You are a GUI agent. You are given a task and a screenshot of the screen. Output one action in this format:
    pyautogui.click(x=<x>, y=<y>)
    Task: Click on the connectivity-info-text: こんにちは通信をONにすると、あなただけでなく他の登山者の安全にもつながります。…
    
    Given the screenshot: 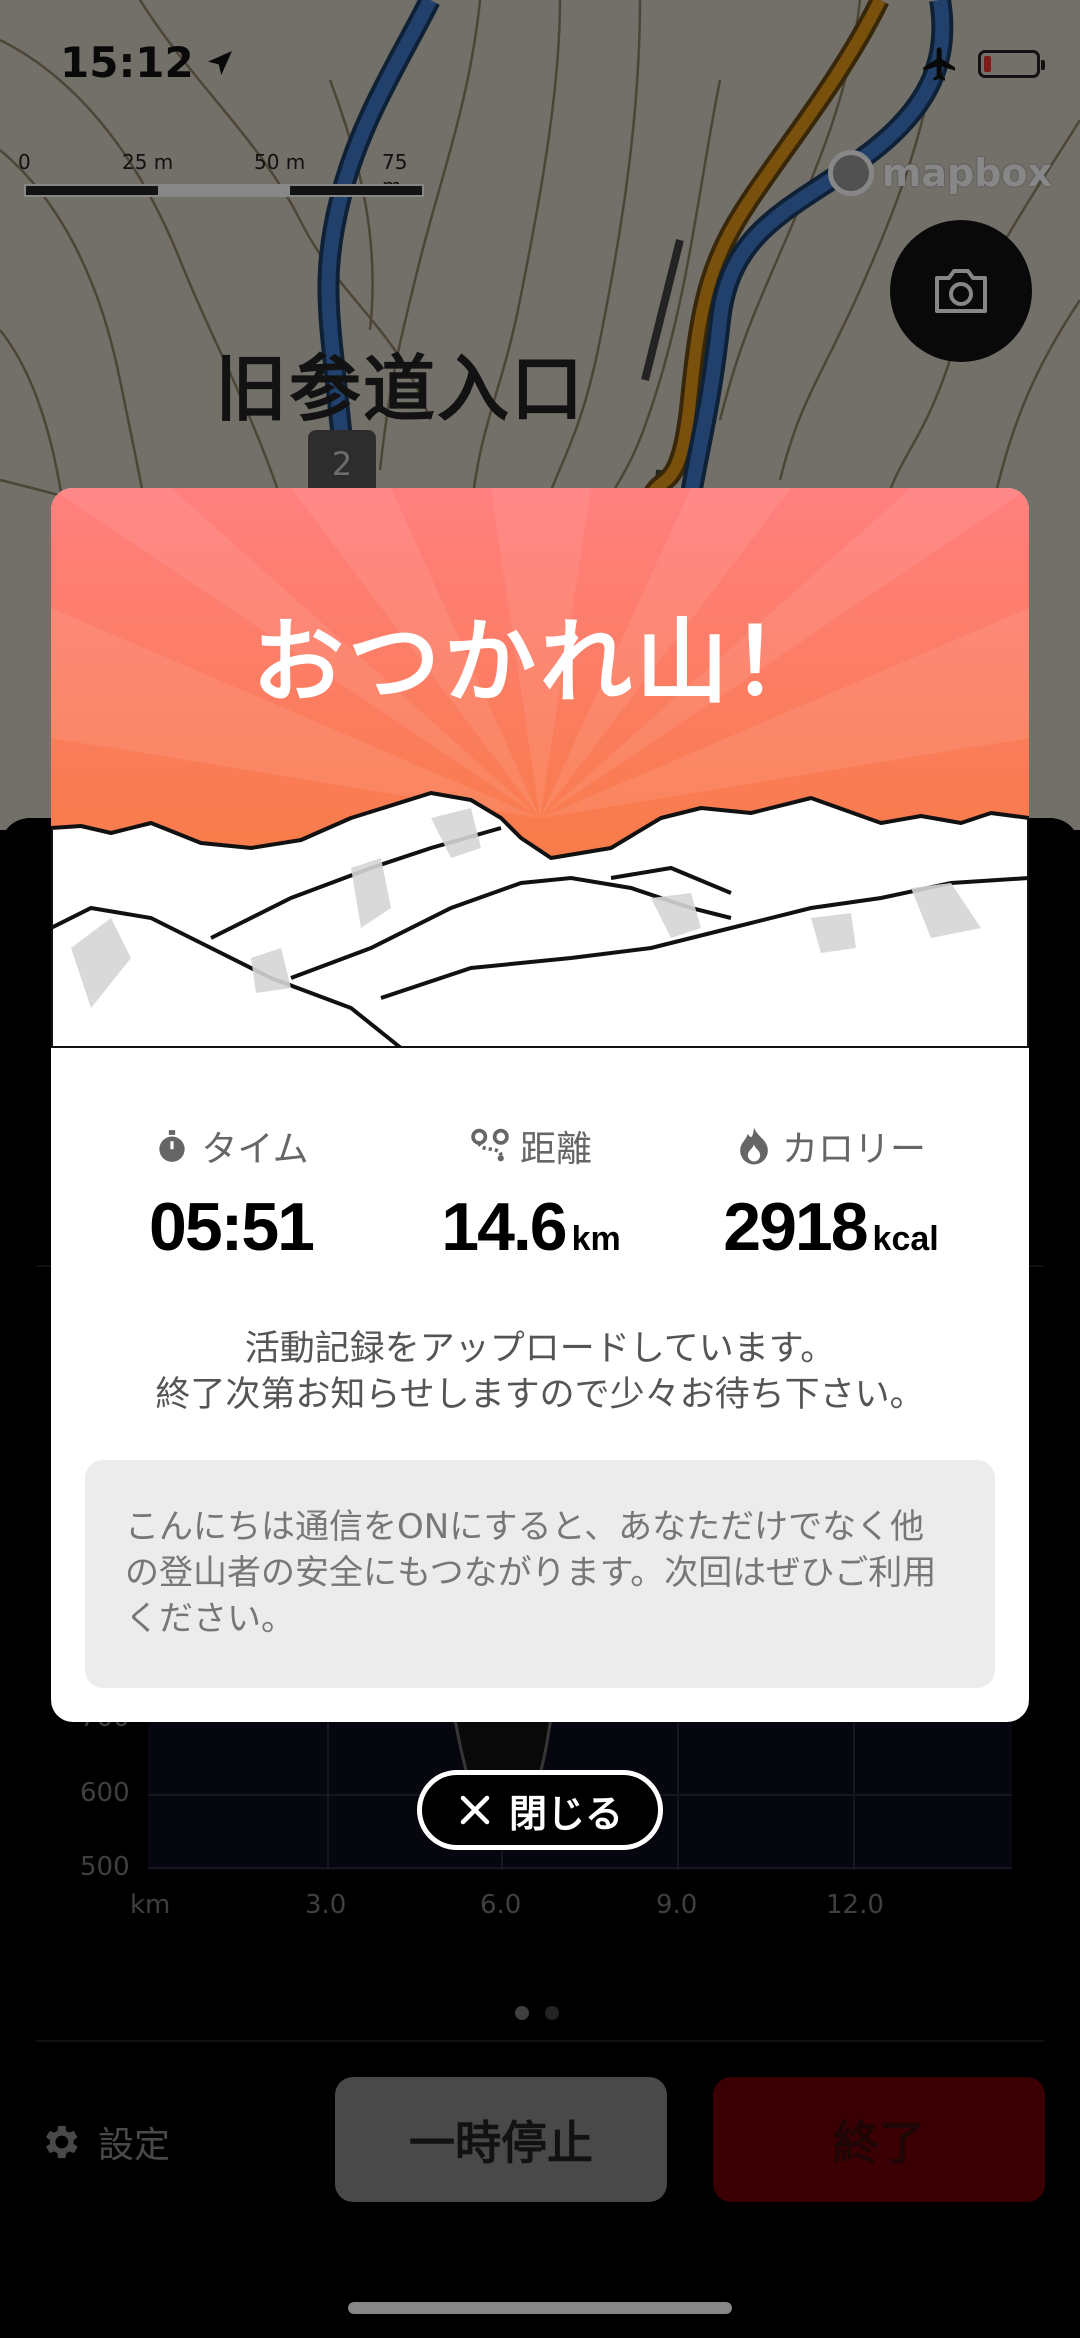 What is the action you would take?
    pyautogui.click(x=531, y=1573)
    